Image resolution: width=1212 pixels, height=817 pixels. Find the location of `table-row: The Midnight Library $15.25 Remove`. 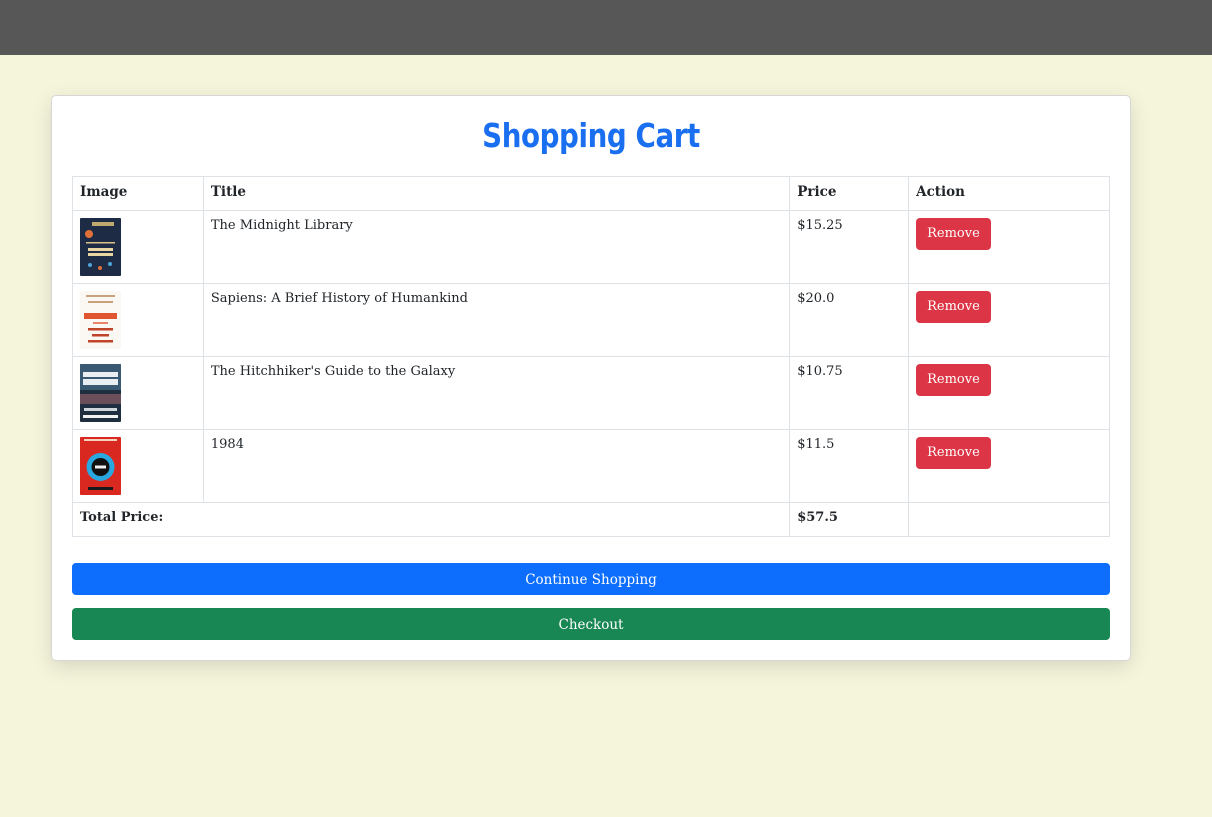

table-row: The Midnight Library $15.25 Remove is located at coordinates (591, 247).